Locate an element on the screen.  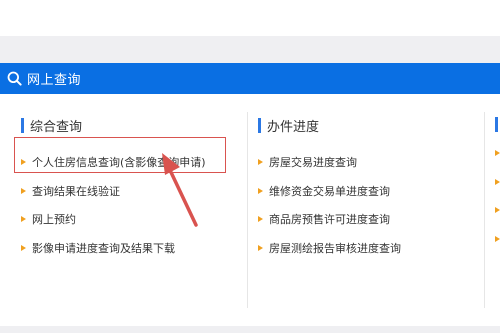
list-item-link: 网上预约 is located at coordinates (54, 219).